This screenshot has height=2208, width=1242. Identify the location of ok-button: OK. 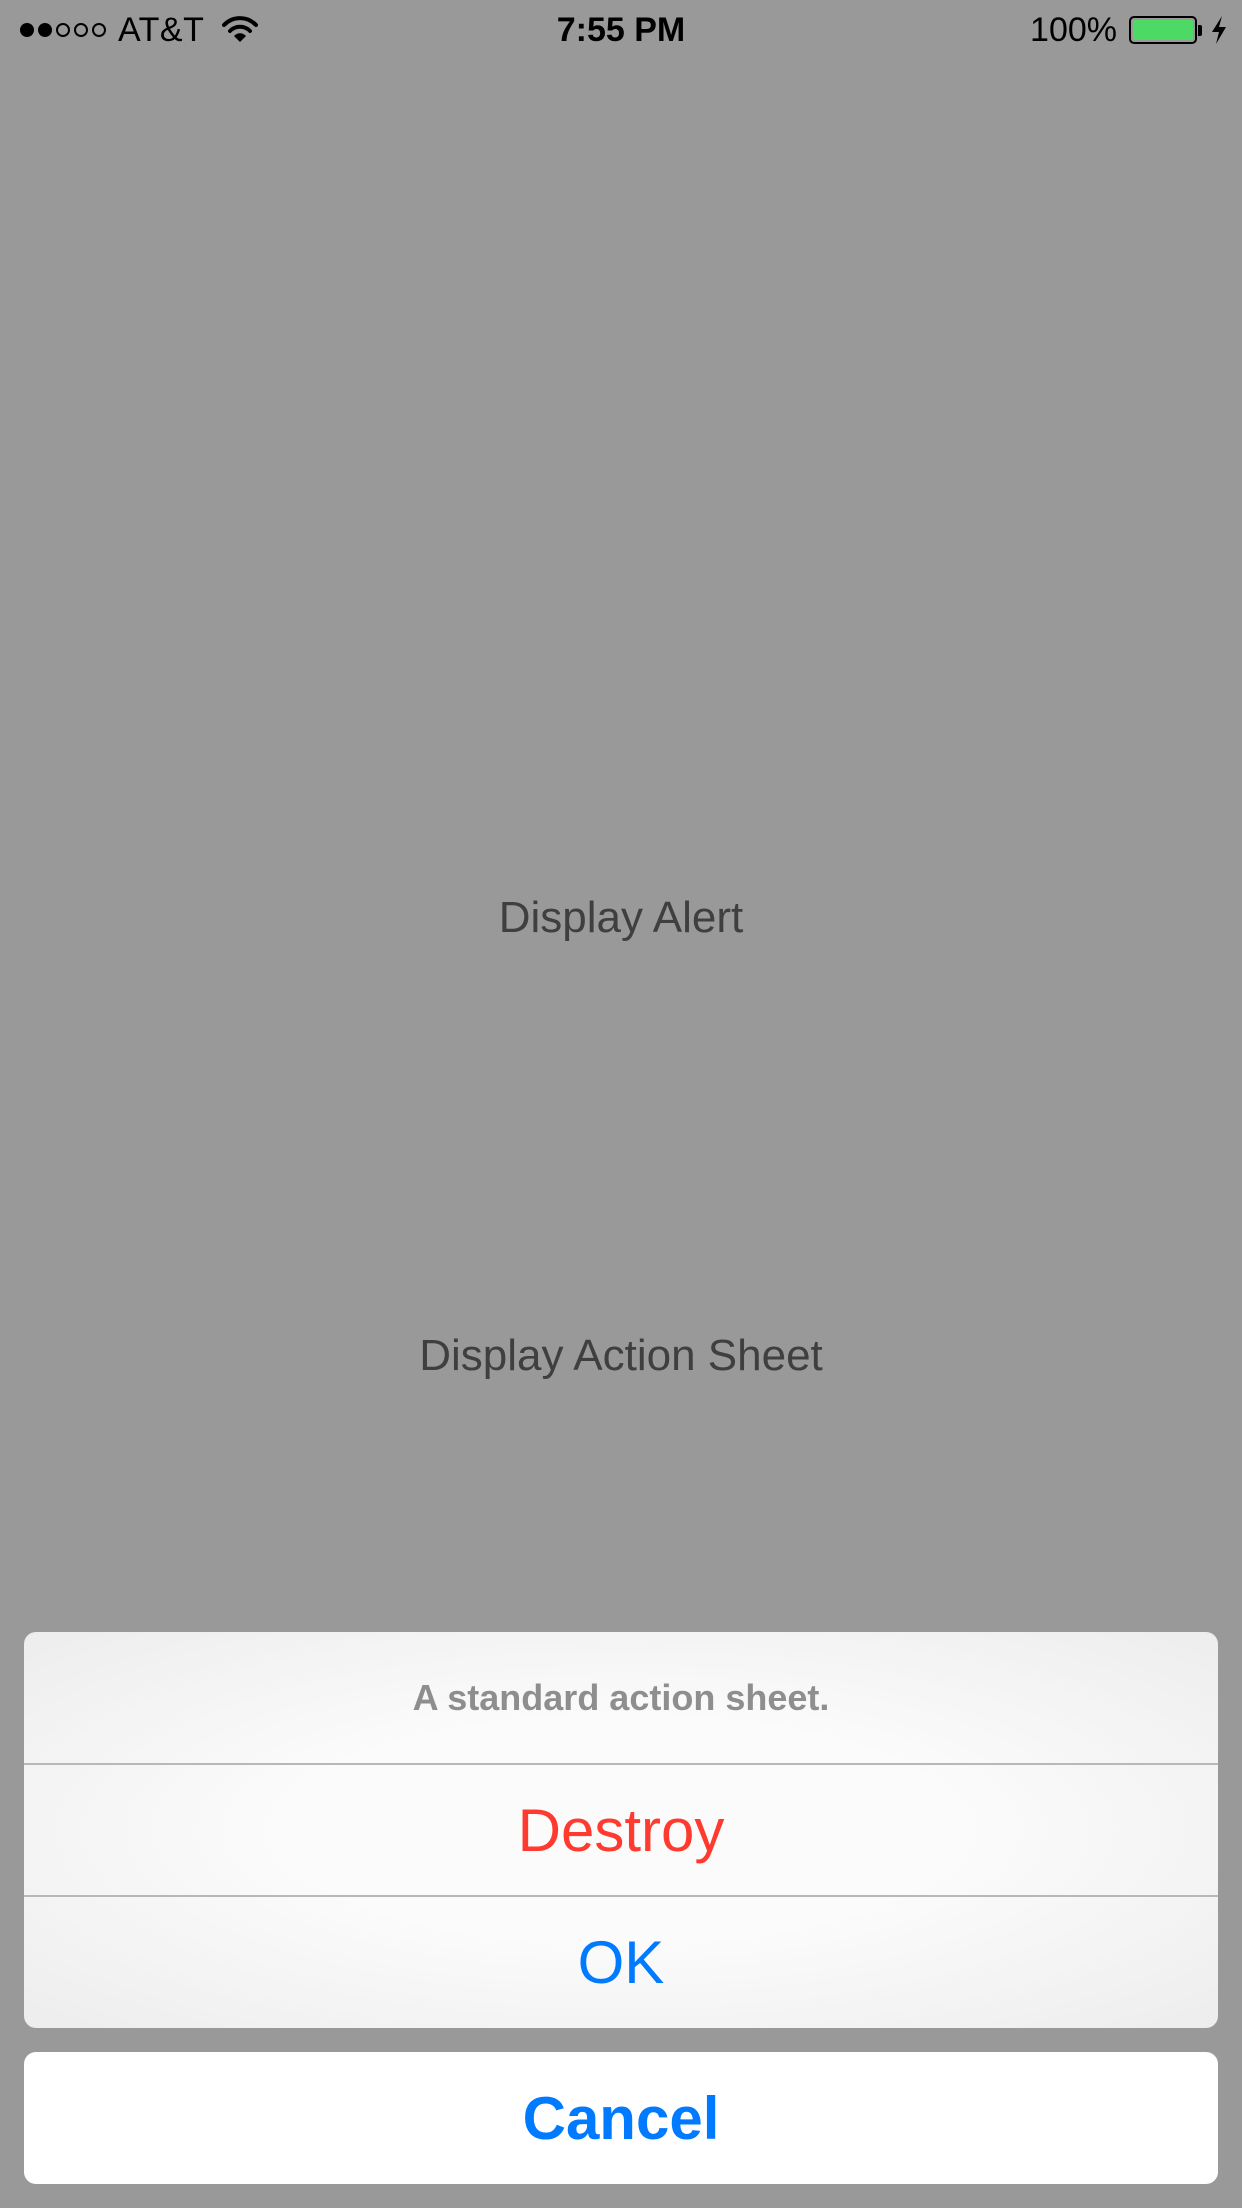
(621, 1962).